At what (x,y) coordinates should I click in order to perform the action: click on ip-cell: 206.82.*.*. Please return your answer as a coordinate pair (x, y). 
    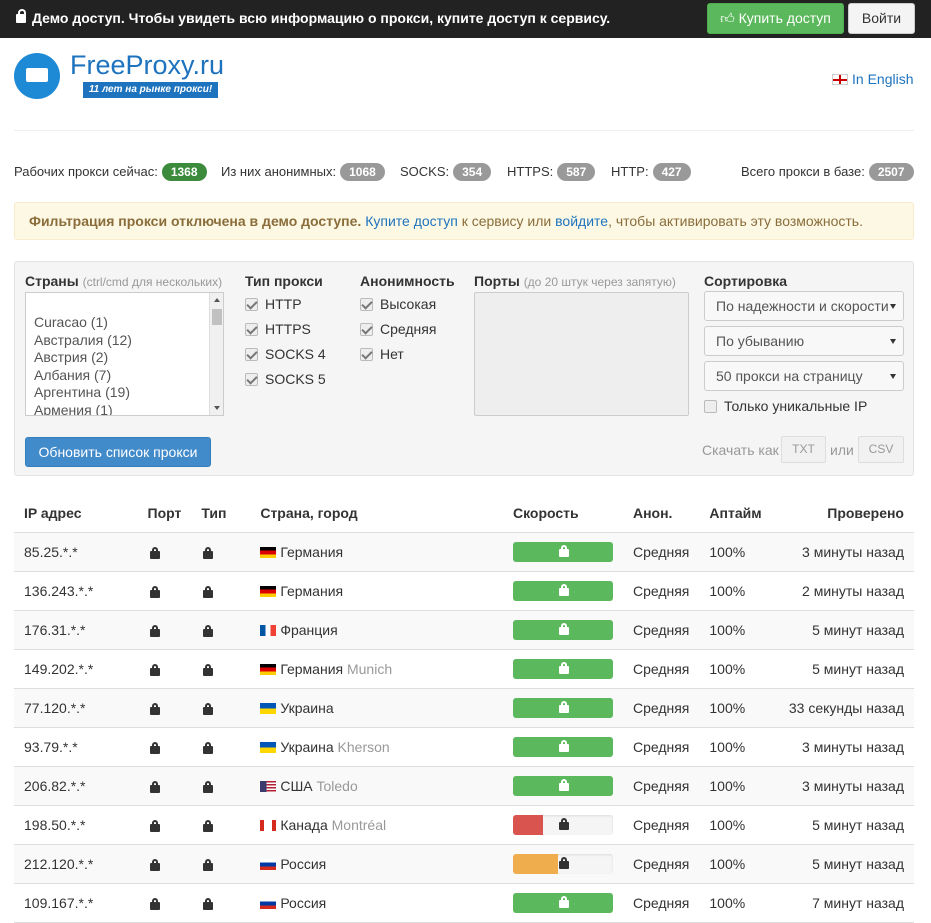
    Looking at the image, I should click on (76, 786).